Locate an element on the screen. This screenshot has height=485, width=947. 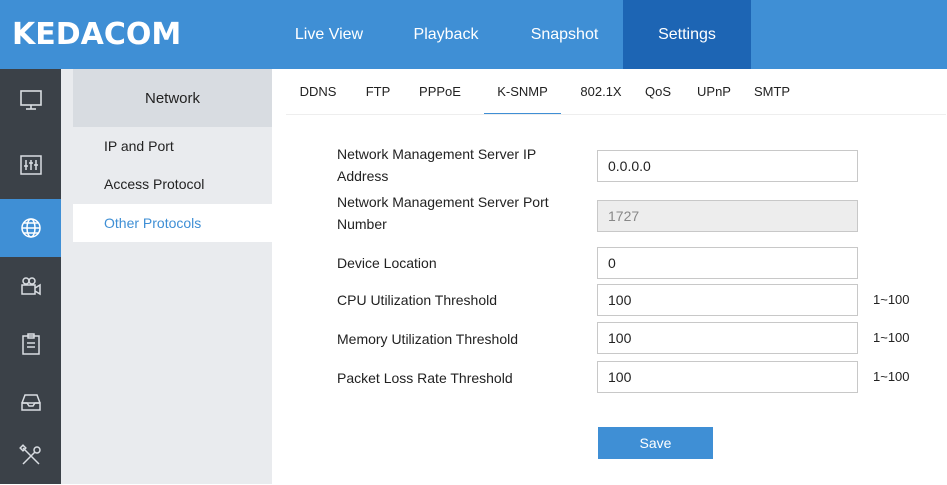
server-ip-label-line2: Address is located at coordinates (363, 176).